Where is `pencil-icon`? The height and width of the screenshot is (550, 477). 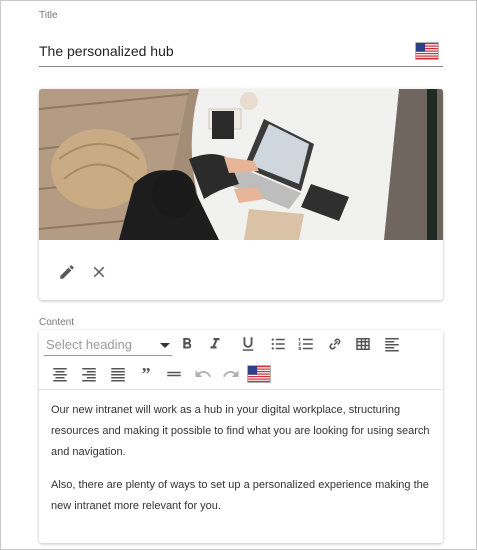
pencil-icon is located at coordinates (67, 272).